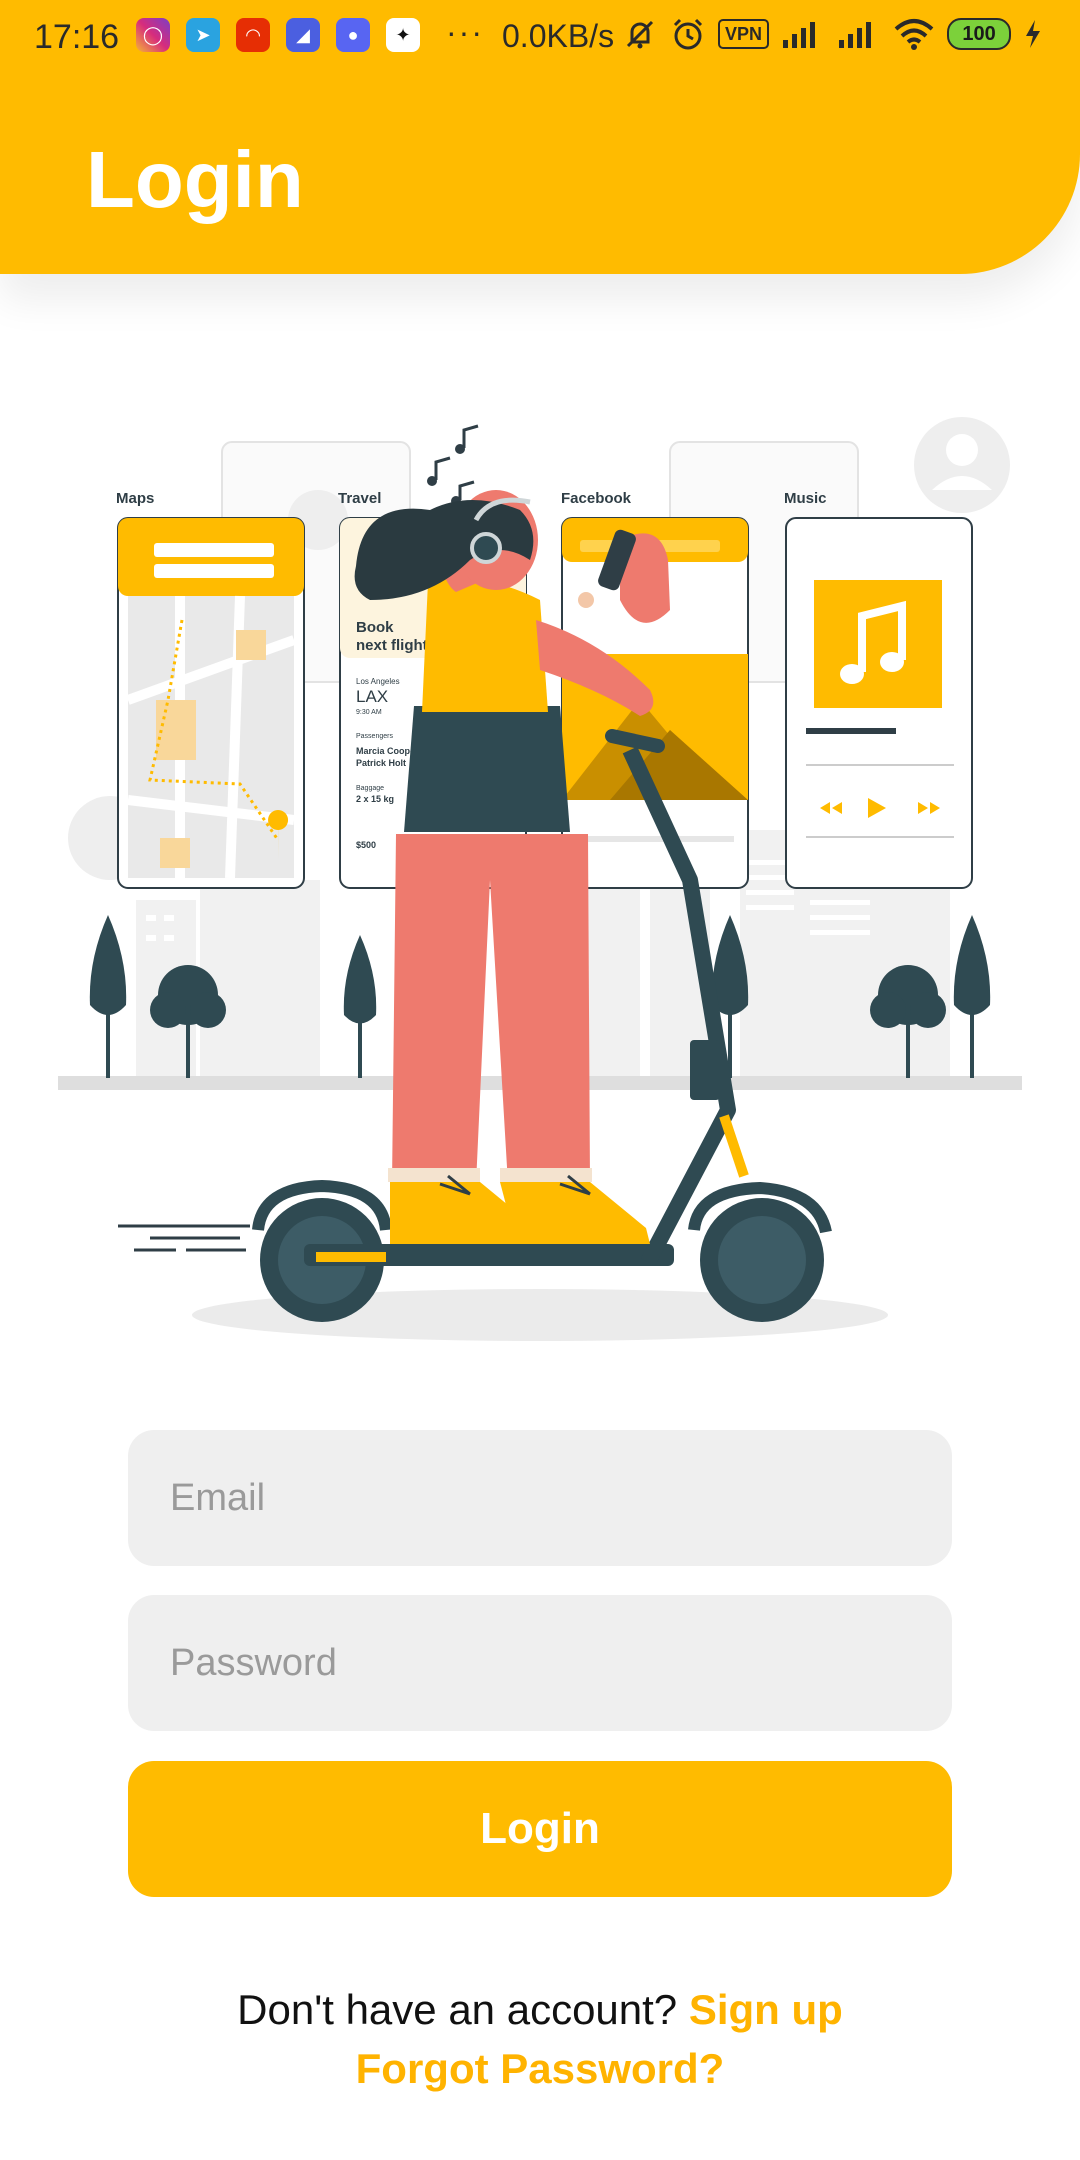 The width and height of the screenshot is (1080, 2160). Describe the element at coordinates (153, 35) in the screenshot. I see `instagram-icon: ◯` at that location.